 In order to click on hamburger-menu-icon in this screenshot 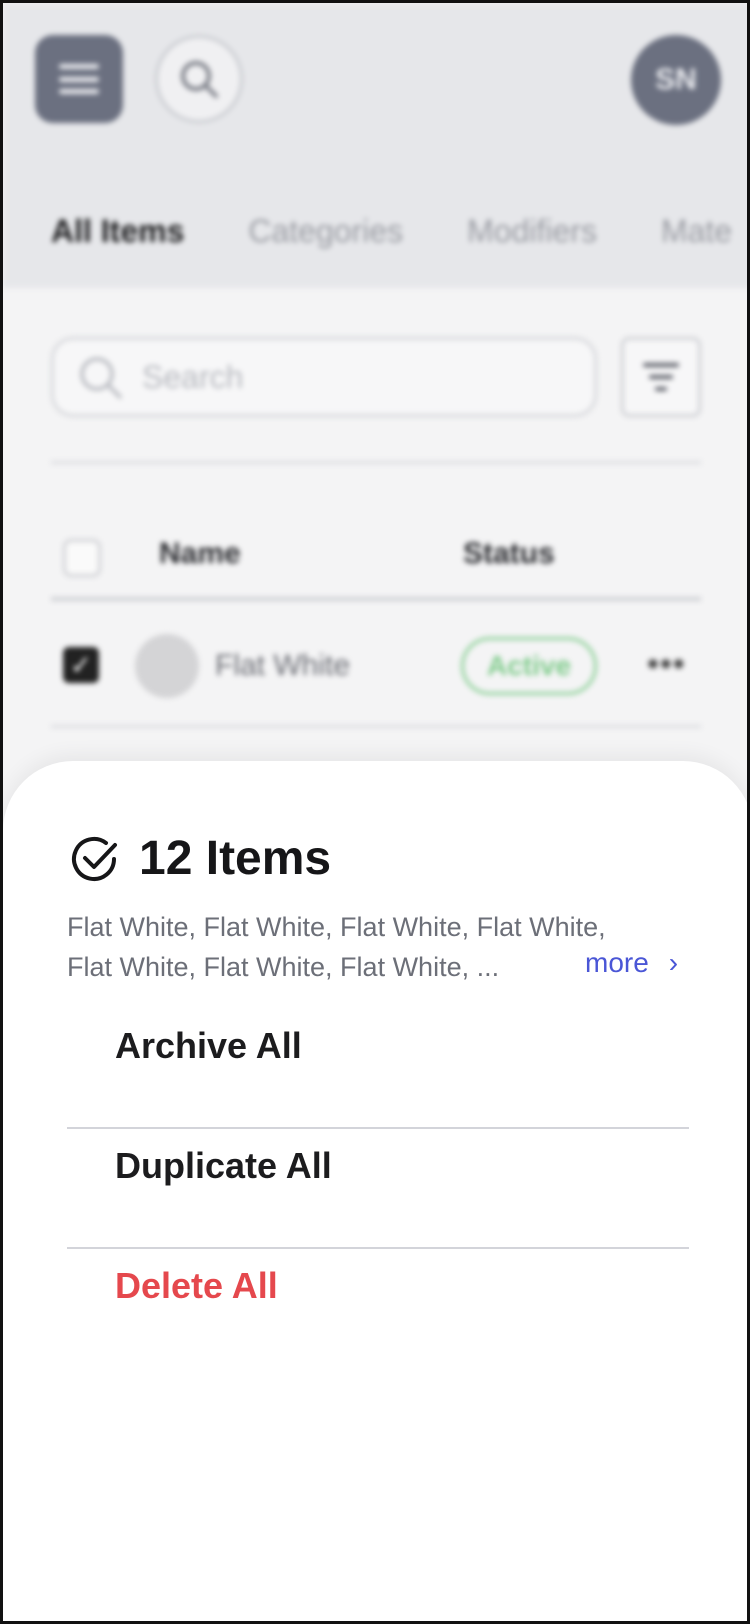, I will do `click(79, 79)`.